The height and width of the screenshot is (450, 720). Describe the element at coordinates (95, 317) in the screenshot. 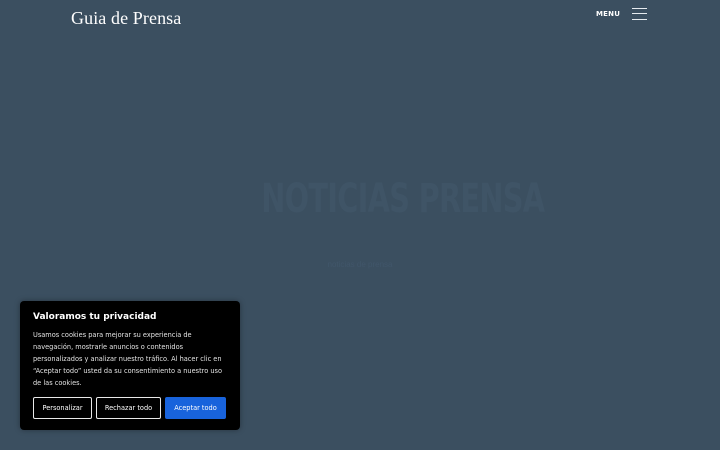

I see `cookie-banner-title: Valoramos tu privacidad` at that location.